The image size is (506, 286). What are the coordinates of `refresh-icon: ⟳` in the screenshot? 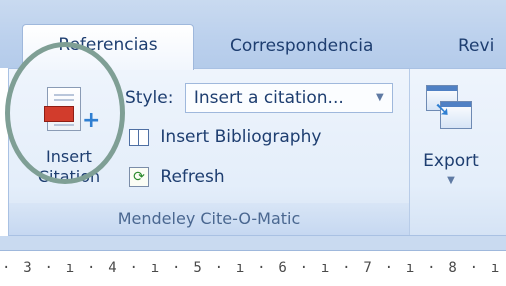 It's located at (139, 177).